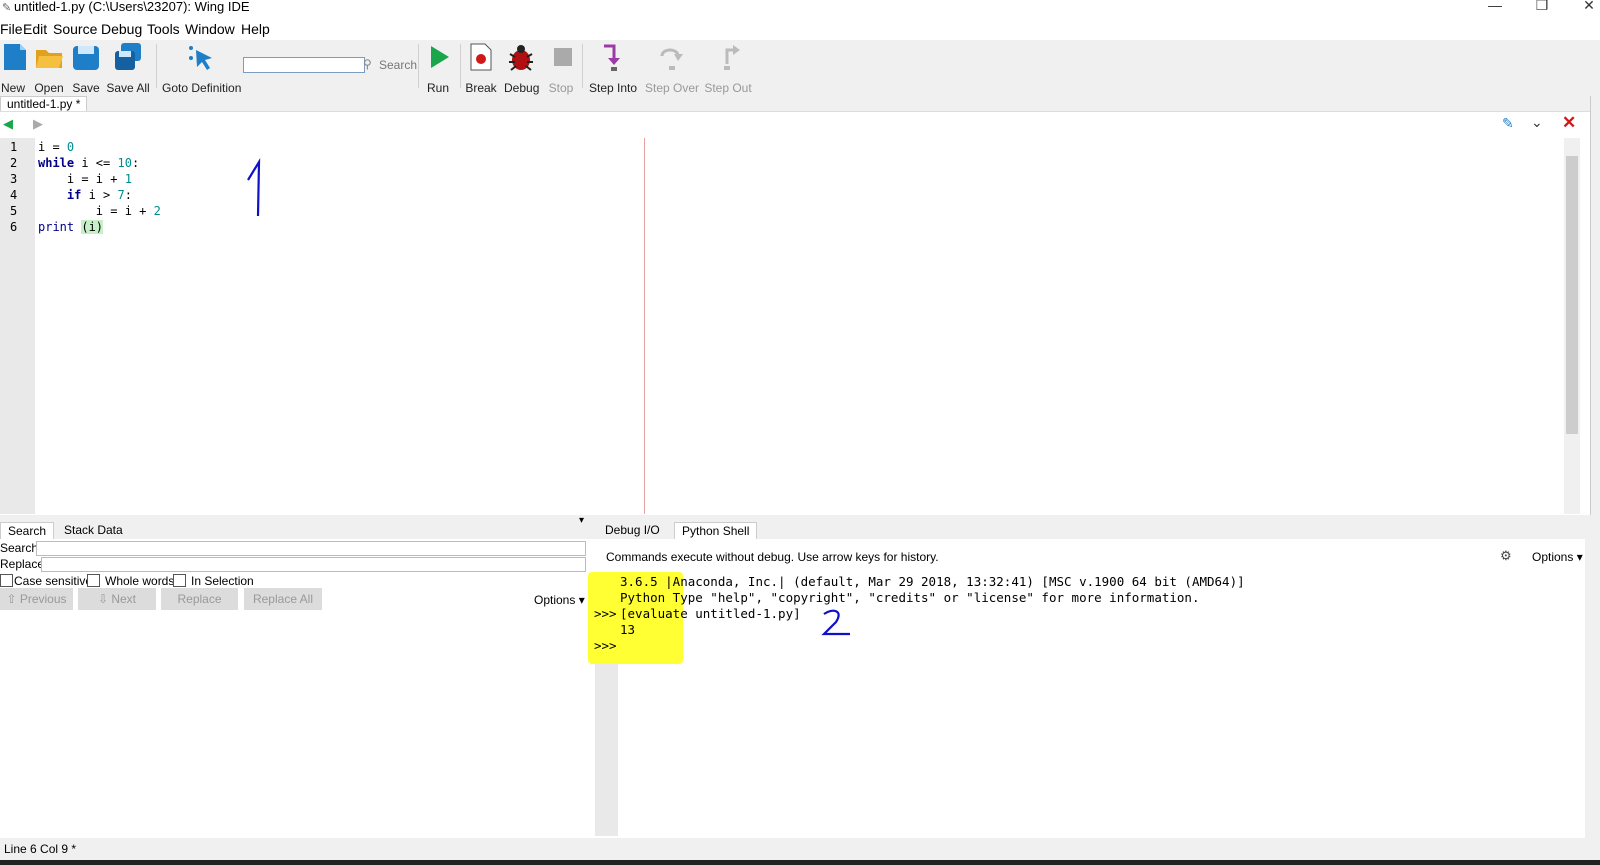  Describe the element at coordinates (14, 179) in the screenshot. I see `line-number: 3` at that location.